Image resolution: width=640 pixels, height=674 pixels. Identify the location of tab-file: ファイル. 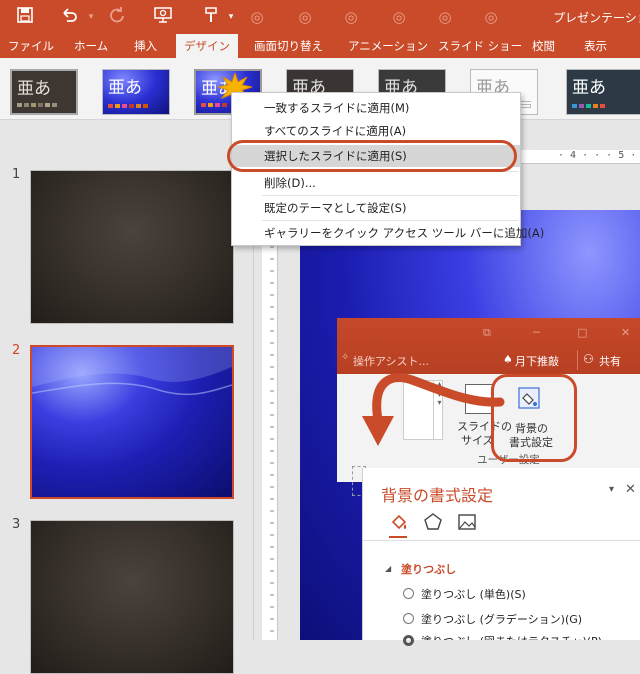
(31, 46).